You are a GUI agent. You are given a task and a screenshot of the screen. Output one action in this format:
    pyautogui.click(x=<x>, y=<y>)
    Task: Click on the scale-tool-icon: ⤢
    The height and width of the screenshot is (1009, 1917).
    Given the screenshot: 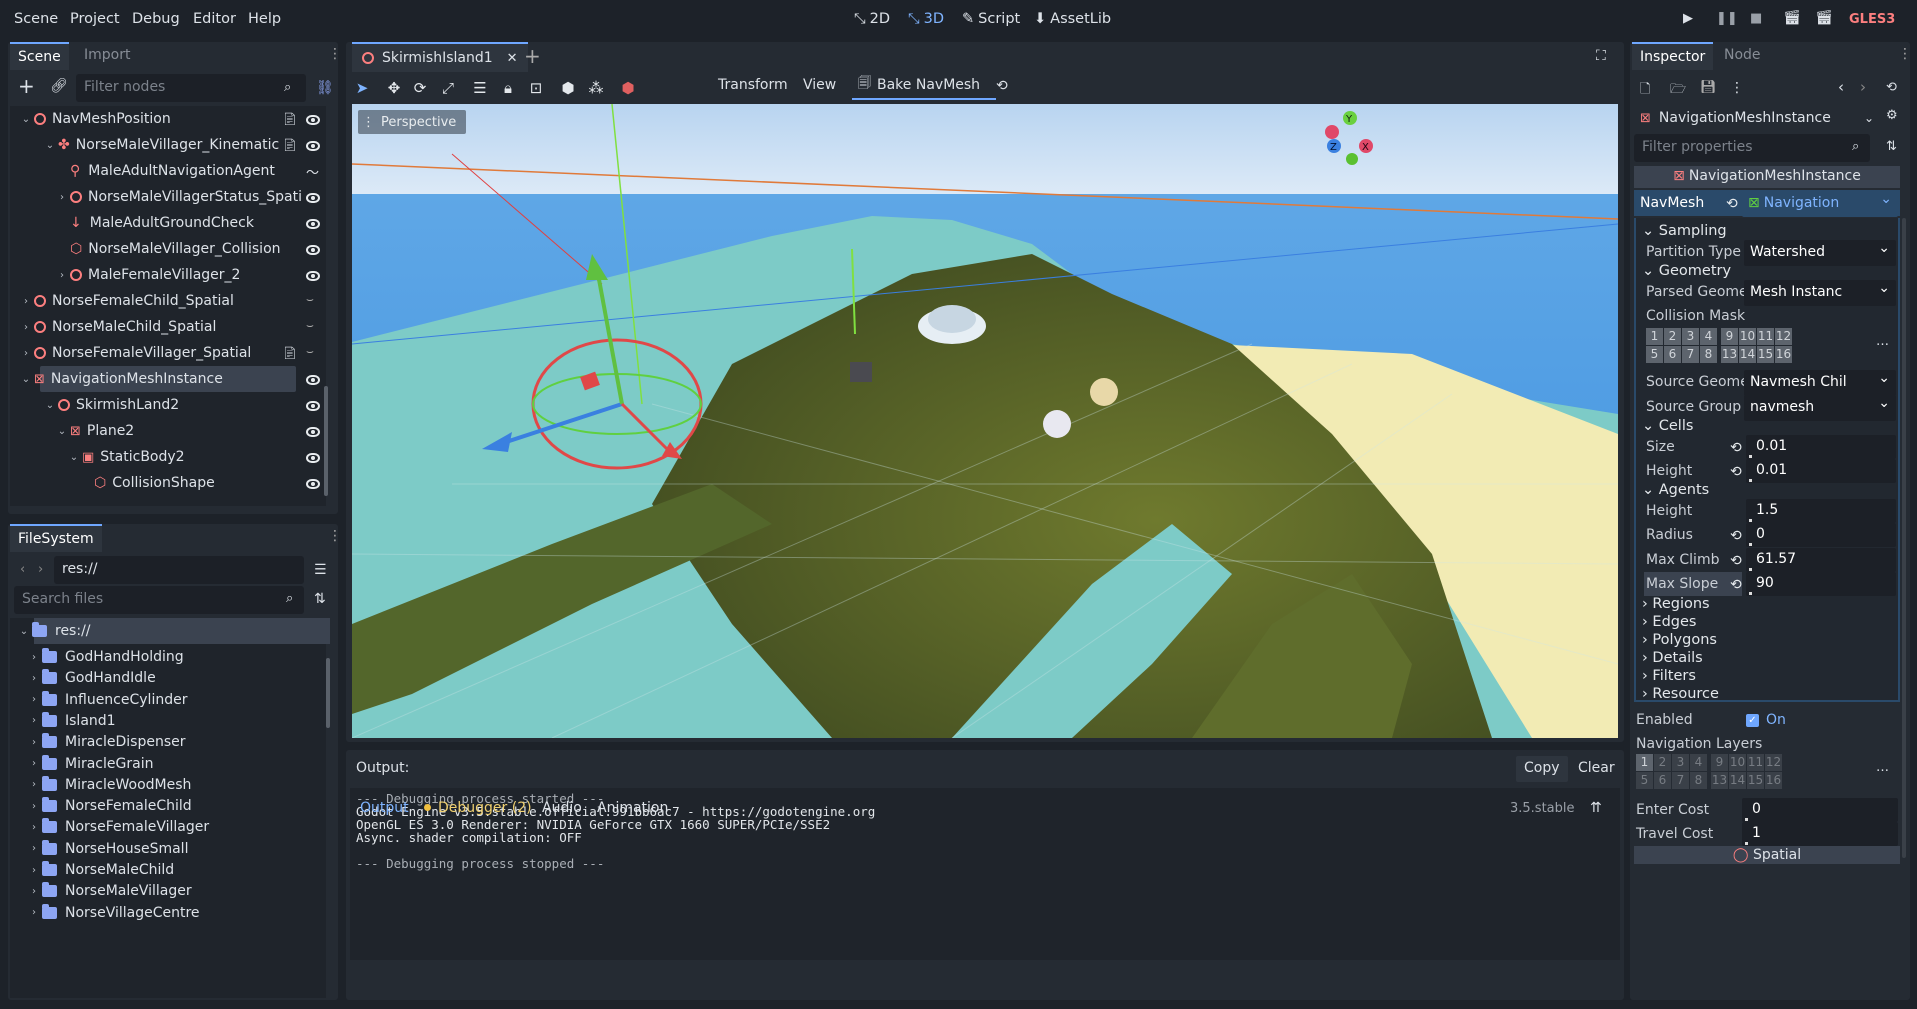 What is the action you would take?
    pyautogui.click(x=448, y=88)
    